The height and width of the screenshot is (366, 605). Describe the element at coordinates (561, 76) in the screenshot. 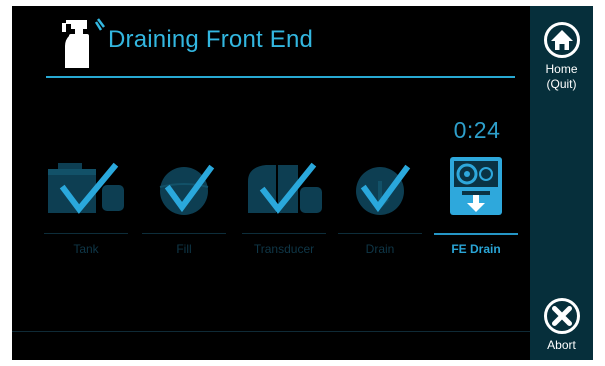

I see `home-label: Home (Quit)` at that location.